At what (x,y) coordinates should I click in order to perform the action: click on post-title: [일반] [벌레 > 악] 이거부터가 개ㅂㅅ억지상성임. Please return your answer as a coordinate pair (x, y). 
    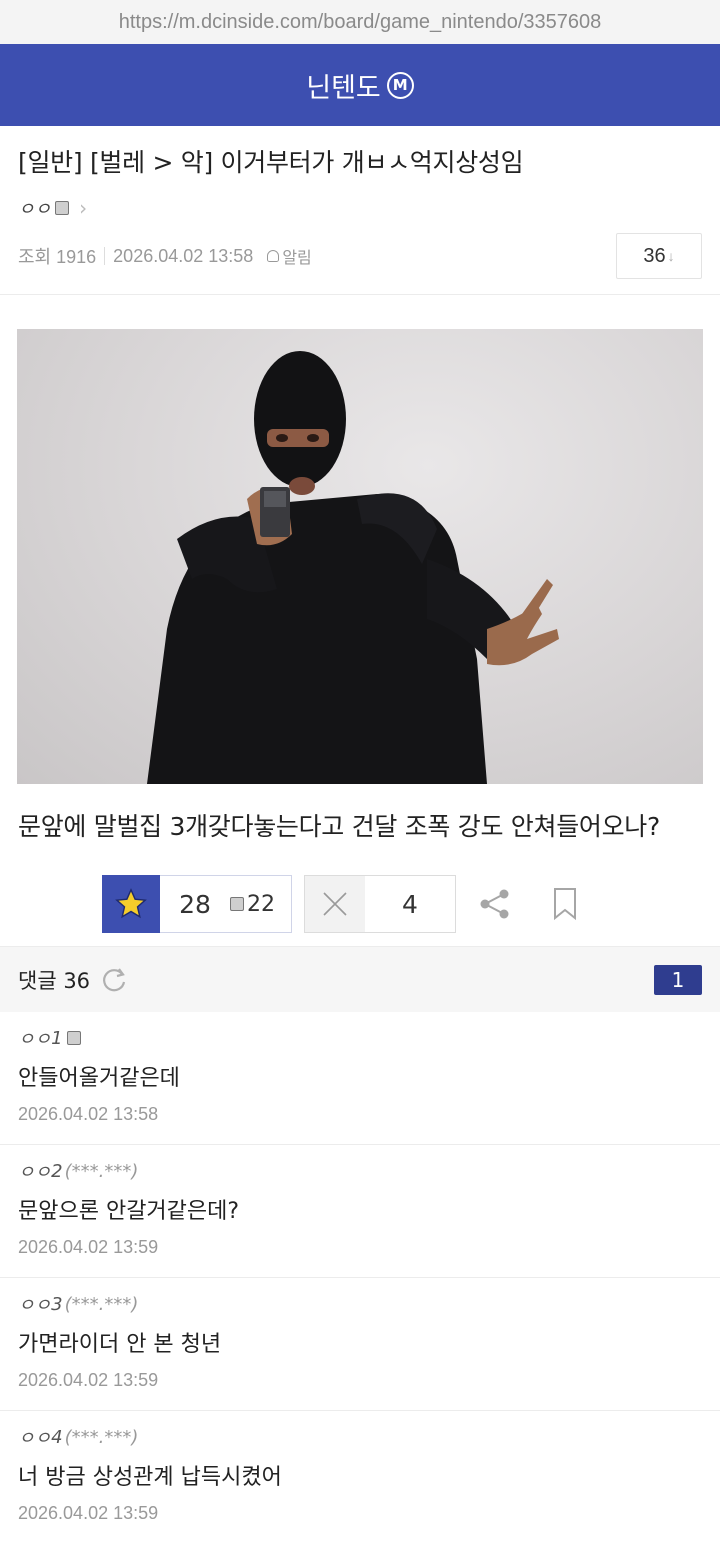
    Looking at the image, I should click on (271, 162).